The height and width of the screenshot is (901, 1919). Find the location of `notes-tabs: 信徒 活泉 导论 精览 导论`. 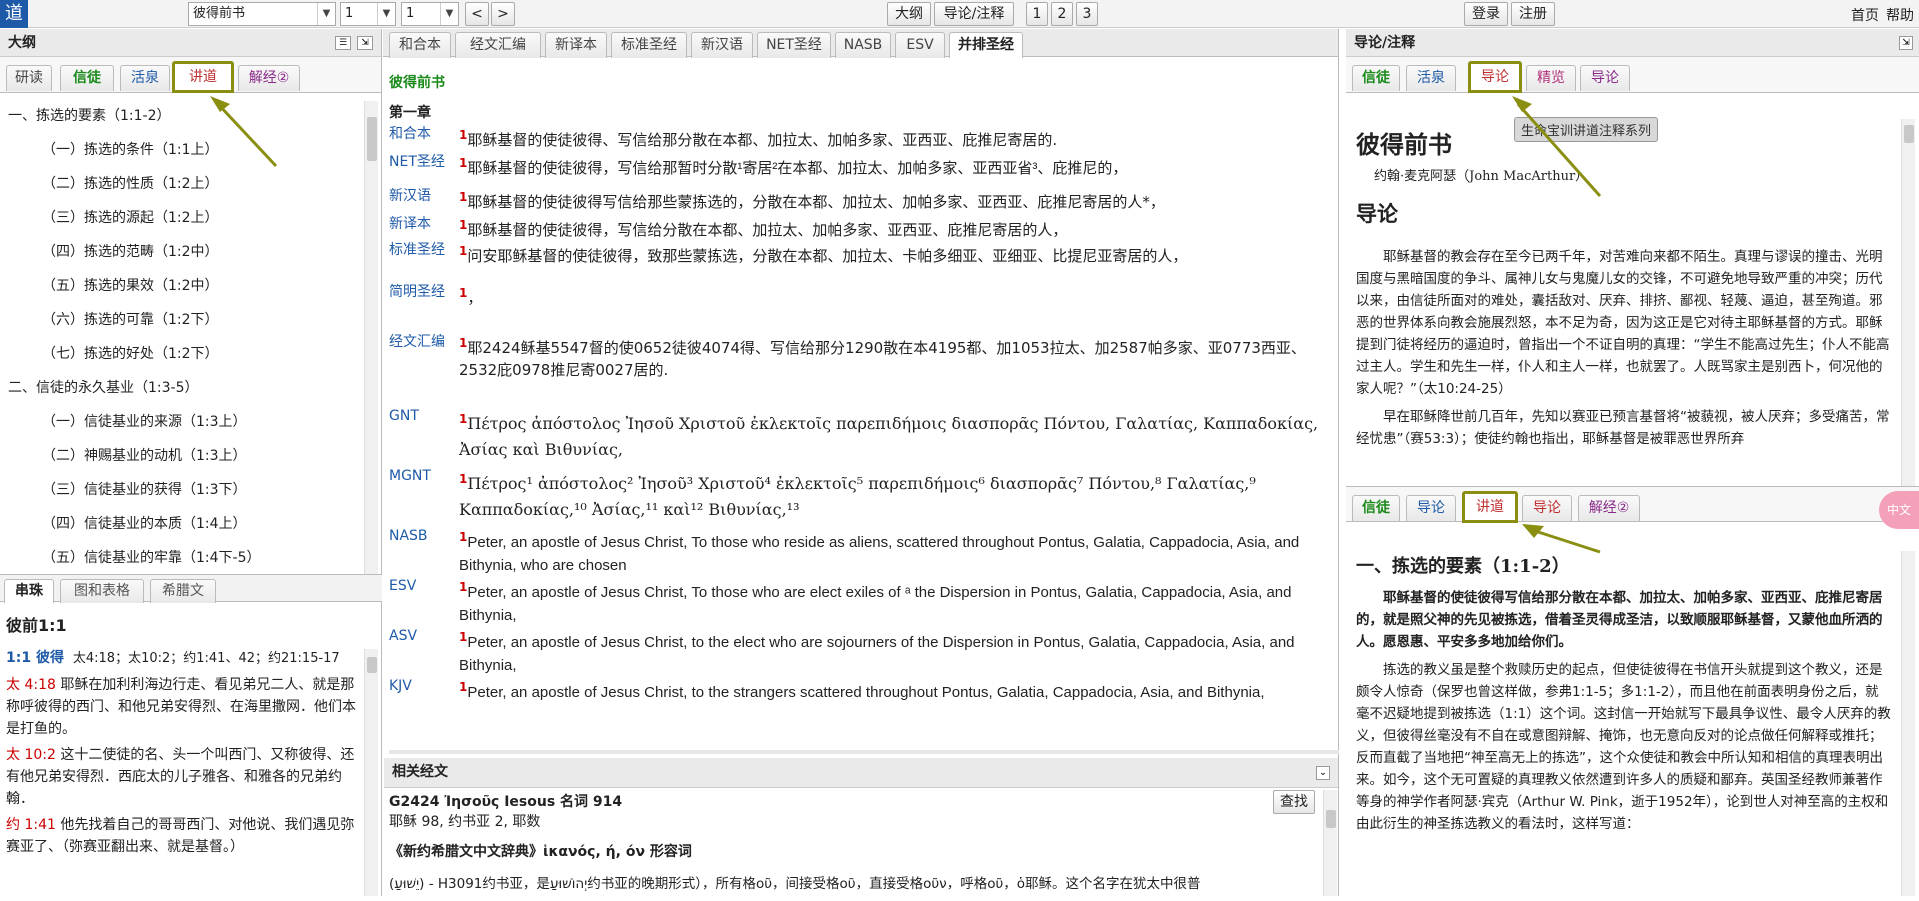

notes-tabs: 信徒 活泉 导论 精览 导论 is located at coordinates (1632, 75).